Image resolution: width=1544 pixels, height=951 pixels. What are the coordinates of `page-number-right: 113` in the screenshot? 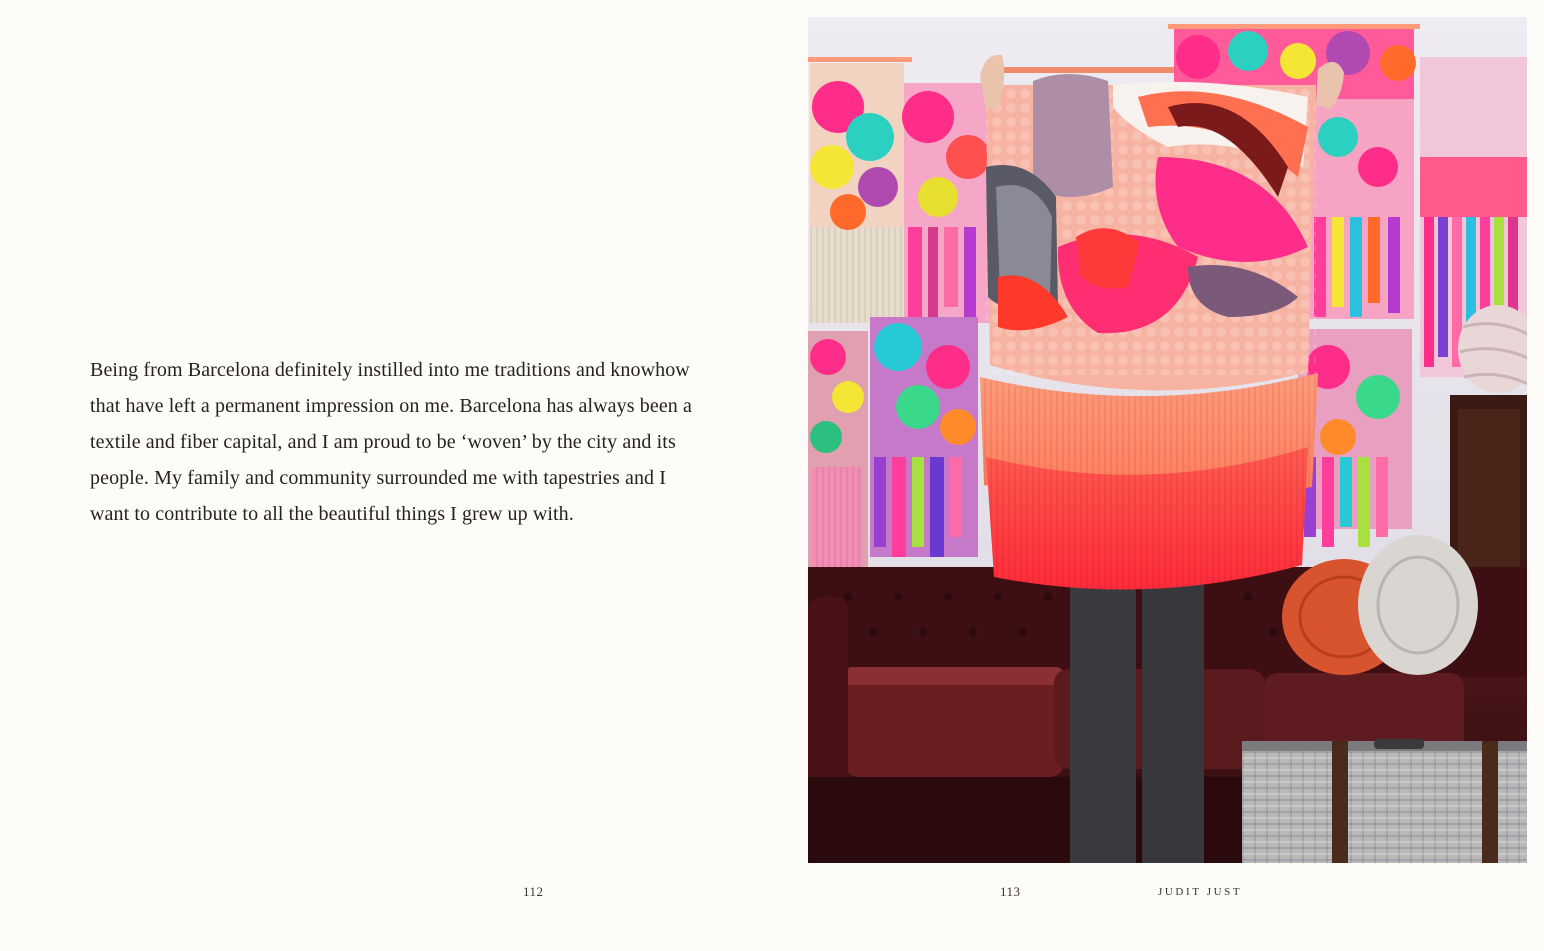 It's located at (1010, 891).